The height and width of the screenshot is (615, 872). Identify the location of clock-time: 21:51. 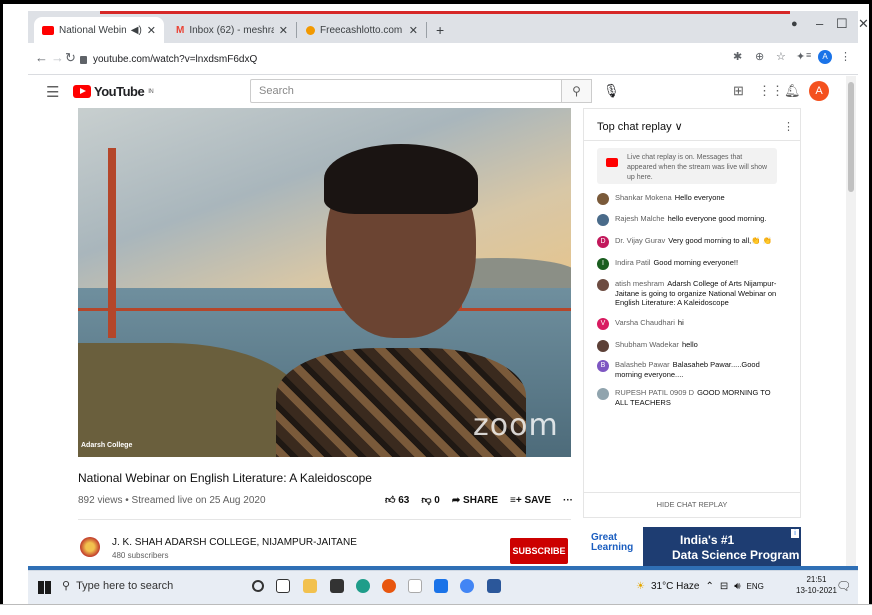
(816, 579).